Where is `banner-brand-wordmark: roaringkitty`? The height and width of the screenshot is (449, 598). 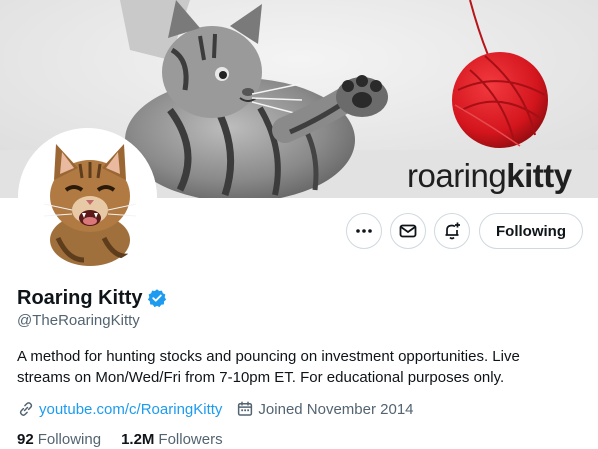
banner-brand-wordmark: roaringkitty is located at coordinates (489, 176).